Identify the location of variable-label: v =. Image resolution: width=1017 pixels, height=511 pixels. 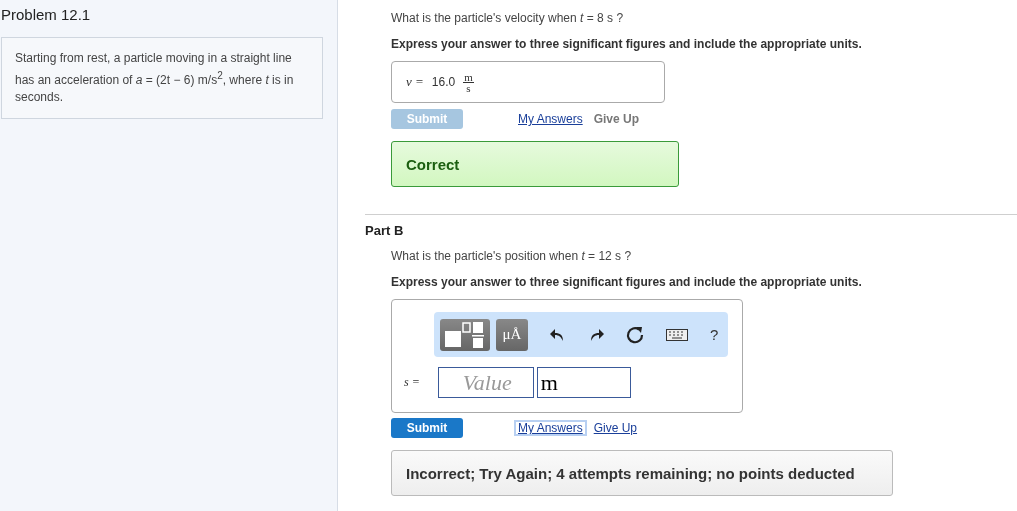
(415, 82).